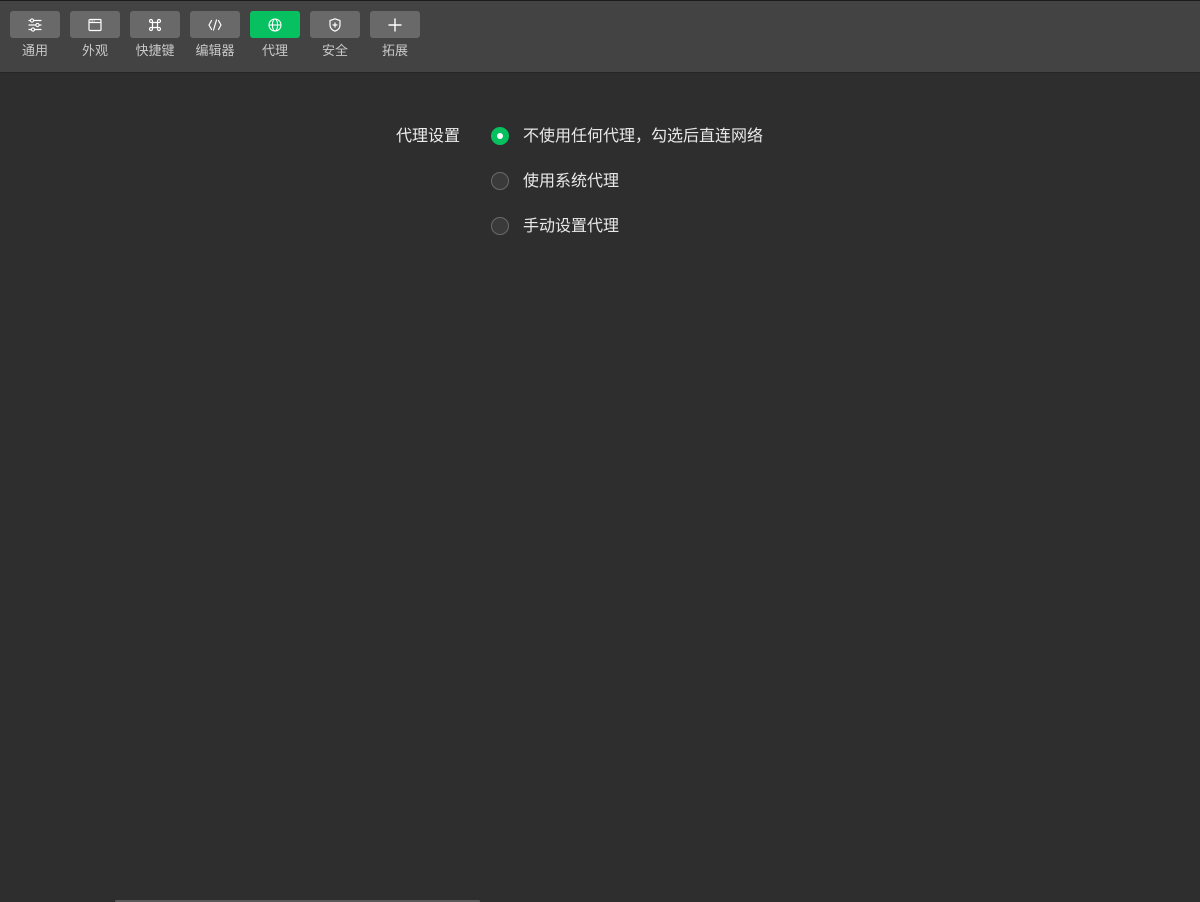 The width and height of the screenshot is (1200, 902). Describe the element at coordinates (627, 226) in the screenshot. I see `radio-option-manual-proxy: 手动设置代理` at that location.